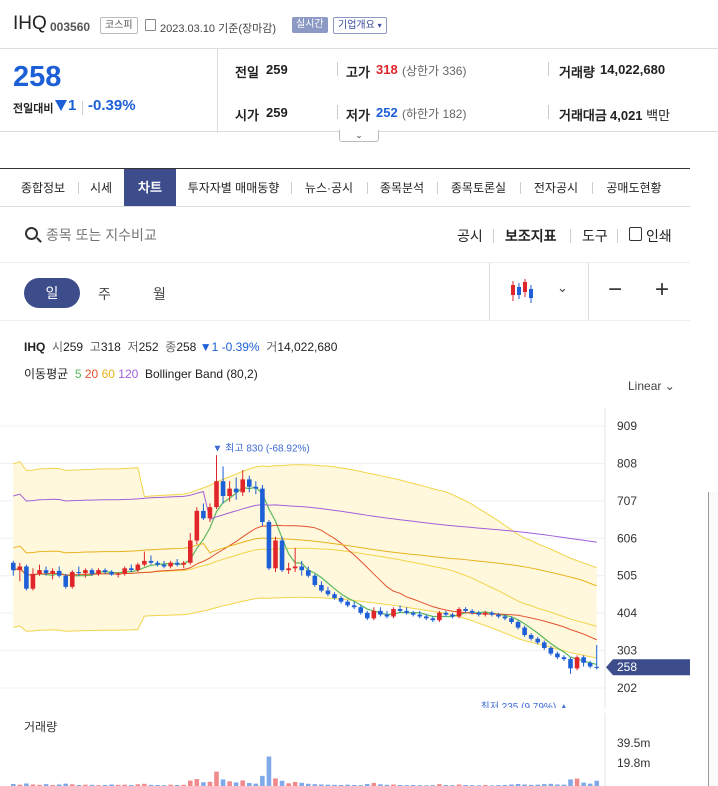  Describe the element at coordinates (150, 187) in the screenshot. I see `tab-2: 차트` at that location.